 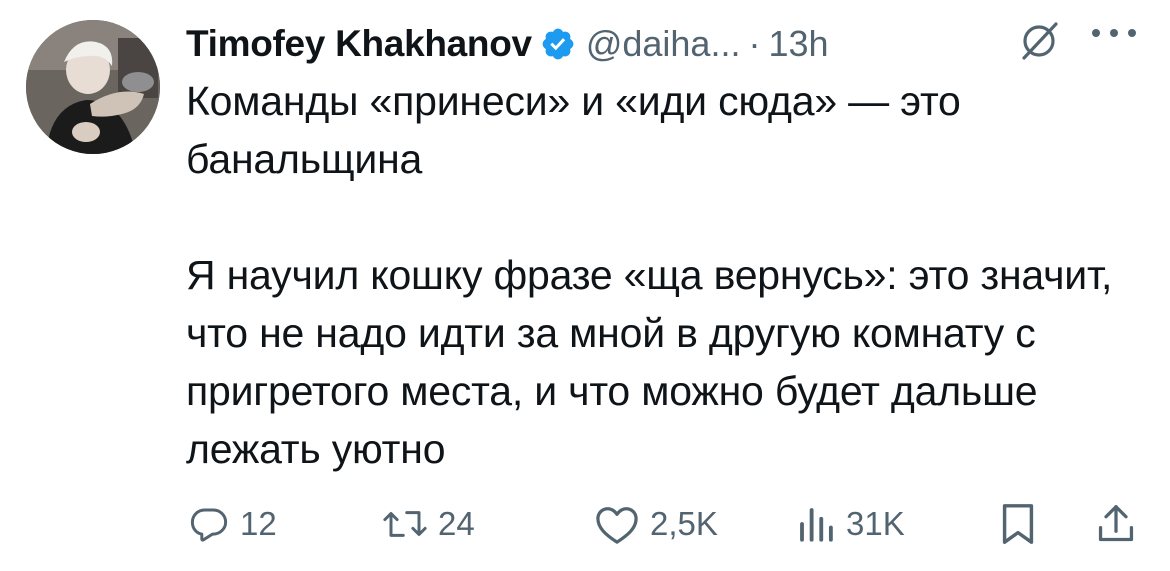 I want to click on views-button: 31K, so click(x=850, y=524).